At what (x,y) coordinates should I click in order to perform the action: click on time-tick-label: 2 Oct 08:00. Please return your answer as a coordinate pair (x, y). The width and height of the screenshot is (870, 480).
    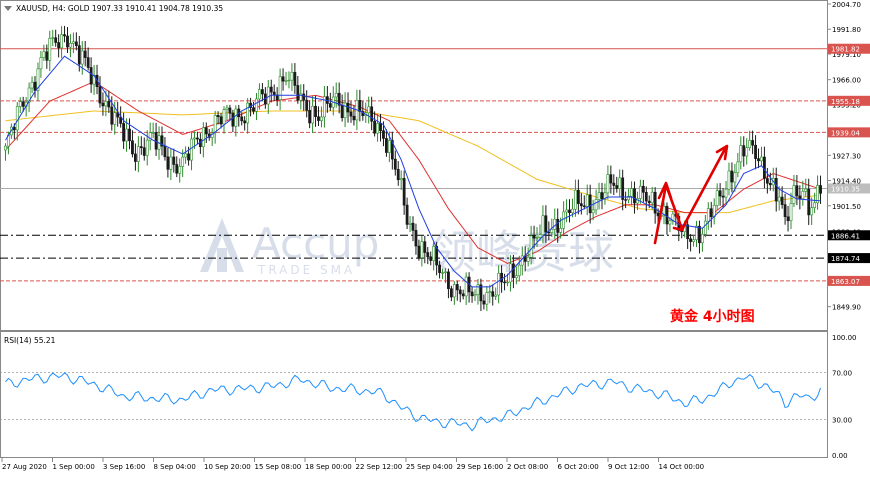
    Looking at the image, I should click on (527, 467).